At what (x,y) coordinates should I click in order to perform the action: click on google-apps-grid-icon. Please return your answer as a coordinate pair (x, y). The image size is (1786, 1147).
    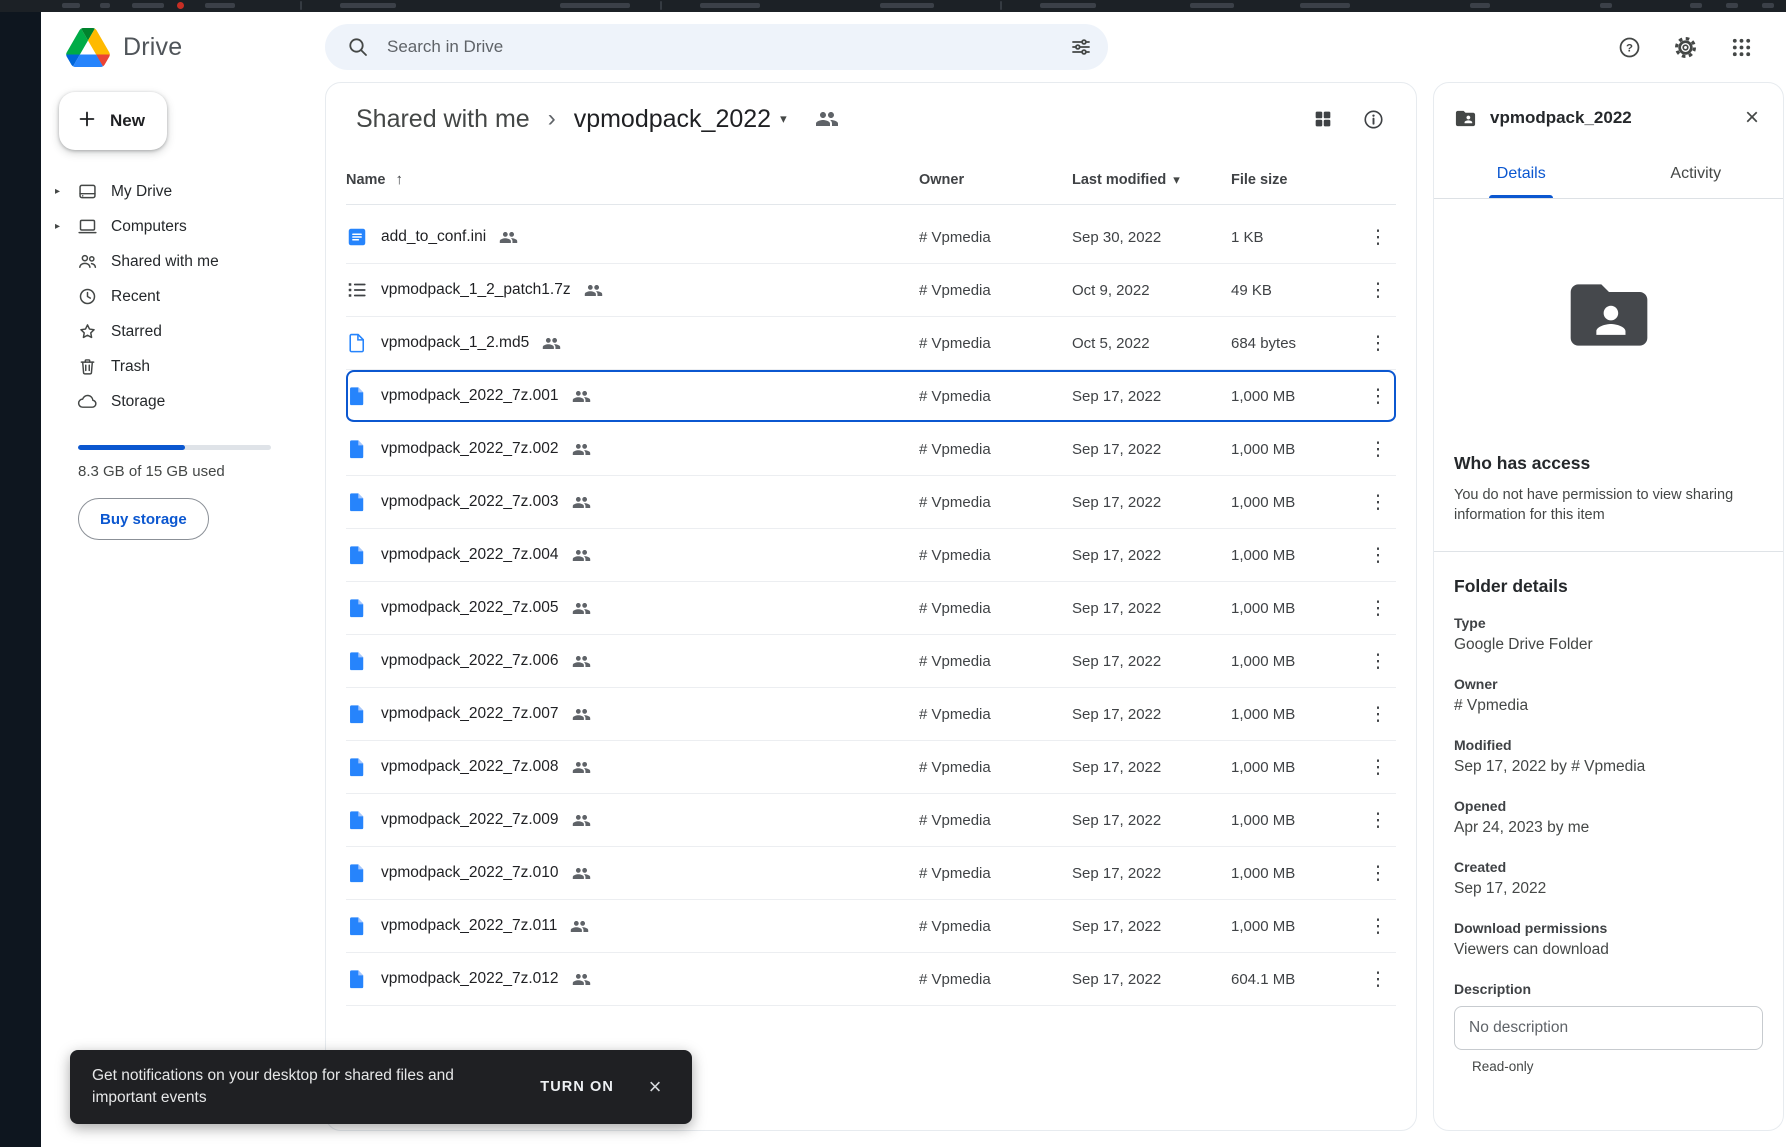
    Looking at the image, I should click on (1741, 47).